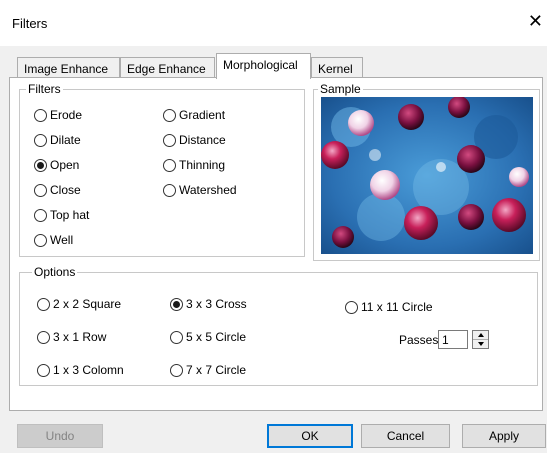 This screenshot has height=453, width=547. Describe the element at coordinates (208, 304) in the screenshot. I see `radio-3x3-cross: 3 x 3 Cross` at that location.